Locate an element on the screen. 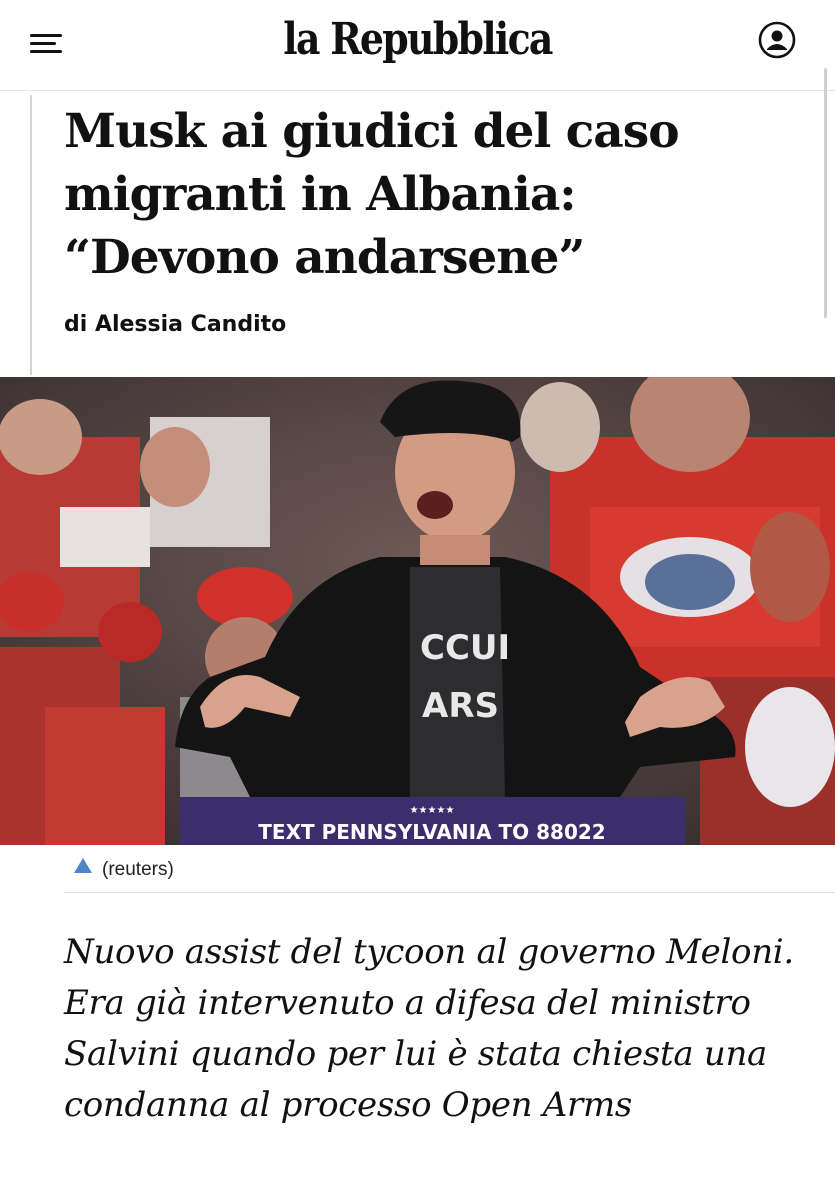 The image size is (835, 1200). page-scrollbar is located at coordinates (825, 193).